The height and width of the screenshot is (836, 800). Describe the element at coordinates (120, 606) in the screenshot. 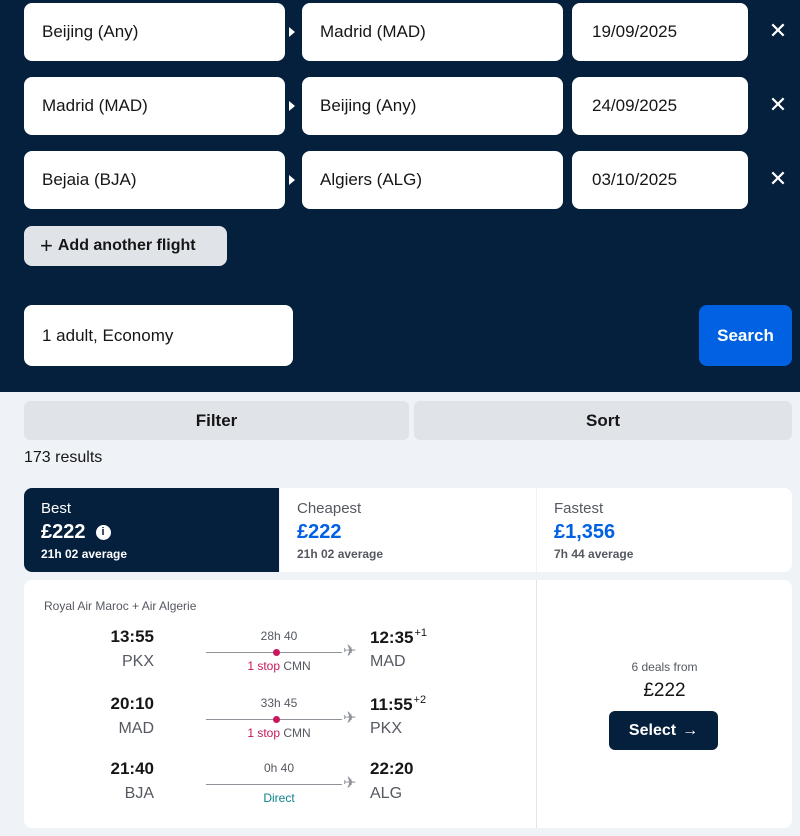

I see `airline-names: Royal Air Maroc + Air Algerie` at that location.